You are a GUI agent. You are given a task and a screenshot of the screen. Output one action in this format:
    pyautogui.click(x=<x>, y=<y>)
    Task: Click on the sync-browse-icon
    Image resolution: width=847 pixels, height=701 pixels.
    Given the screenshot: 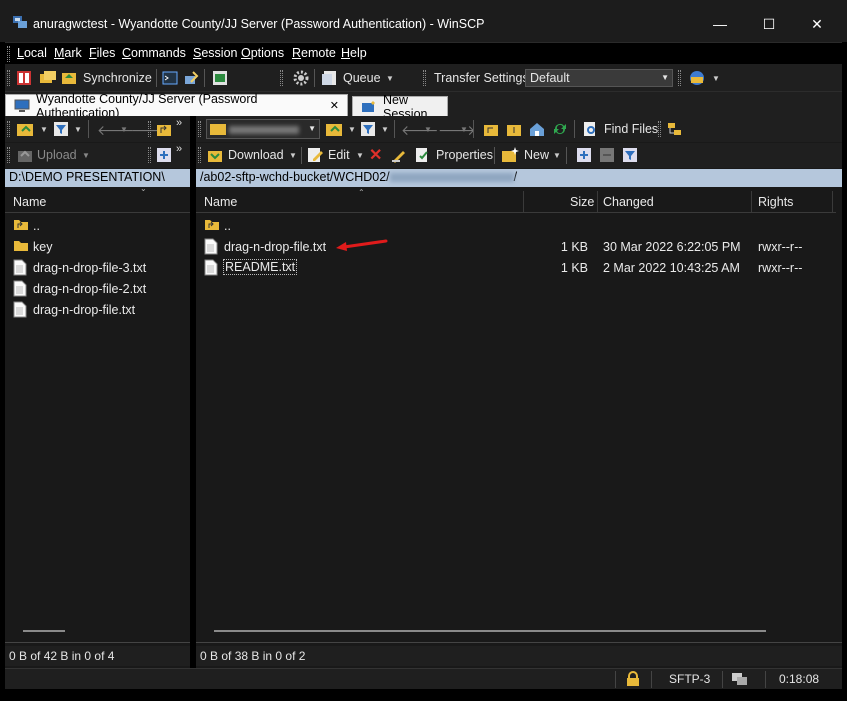 What is the action you would take?
    pyautogui.click(x=70, y=78)
    